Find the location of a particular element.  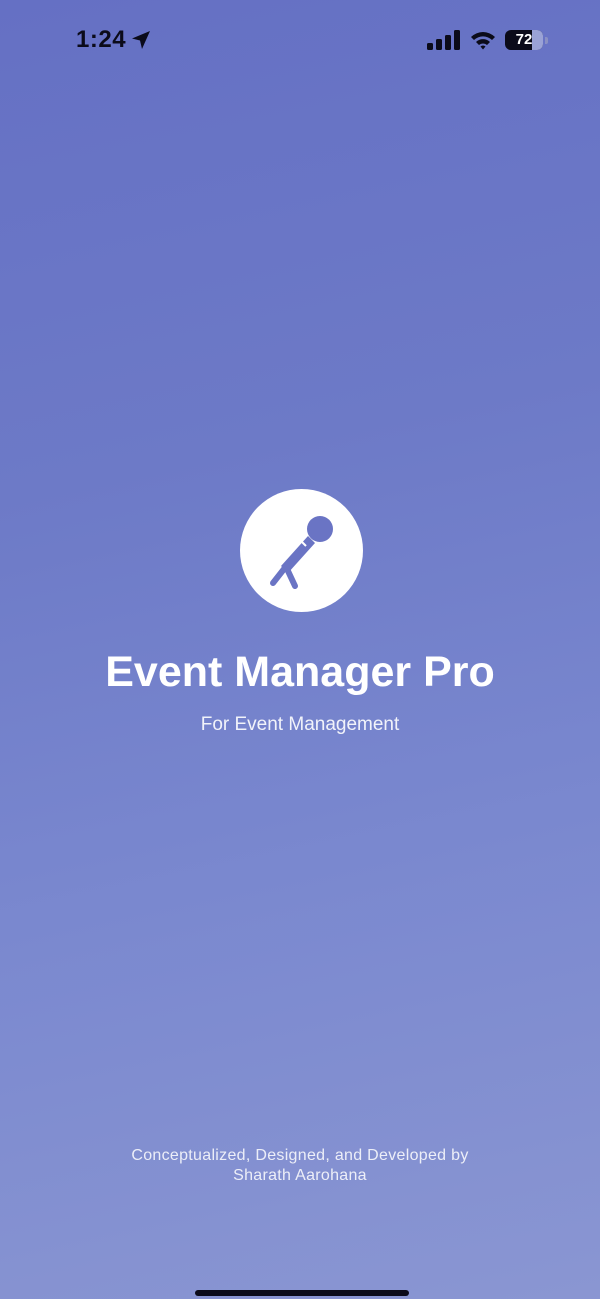

developer-name: Sharath Aarohana is located at coordinates (300, 1175).